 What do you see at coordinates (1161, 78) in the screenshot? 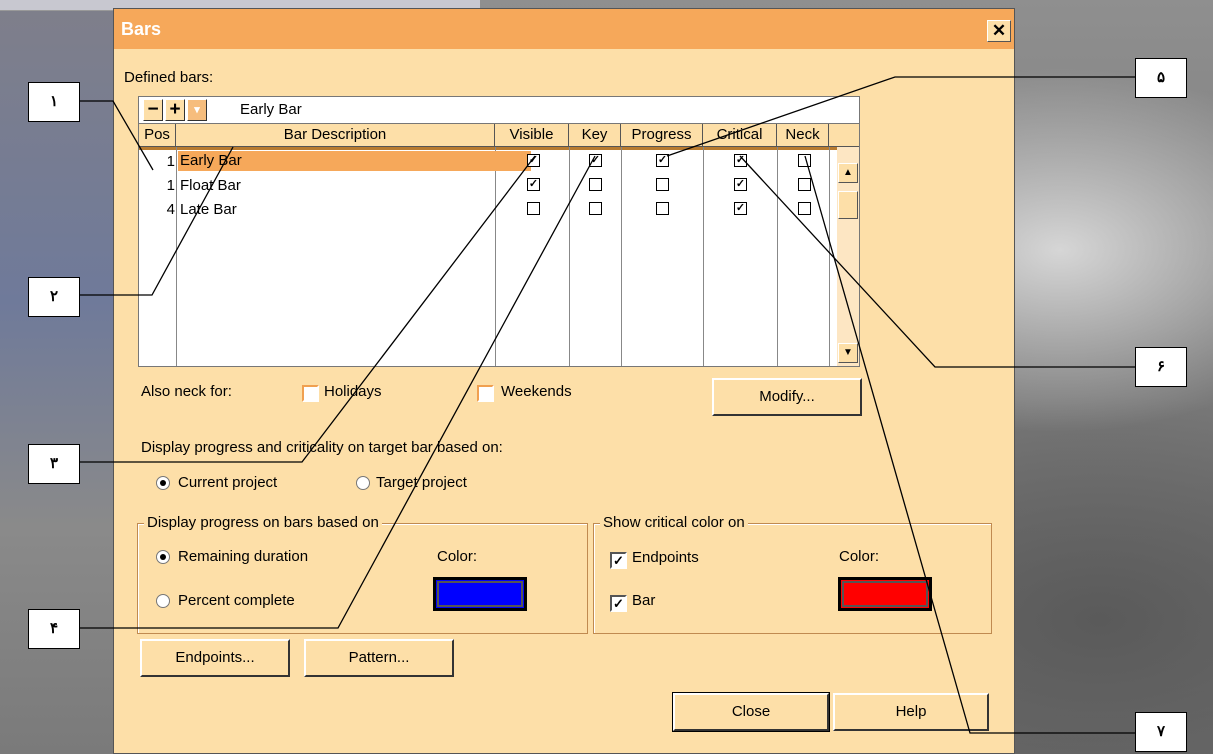
I see `callout-5: ۵` at bounding box center [1161, 78].